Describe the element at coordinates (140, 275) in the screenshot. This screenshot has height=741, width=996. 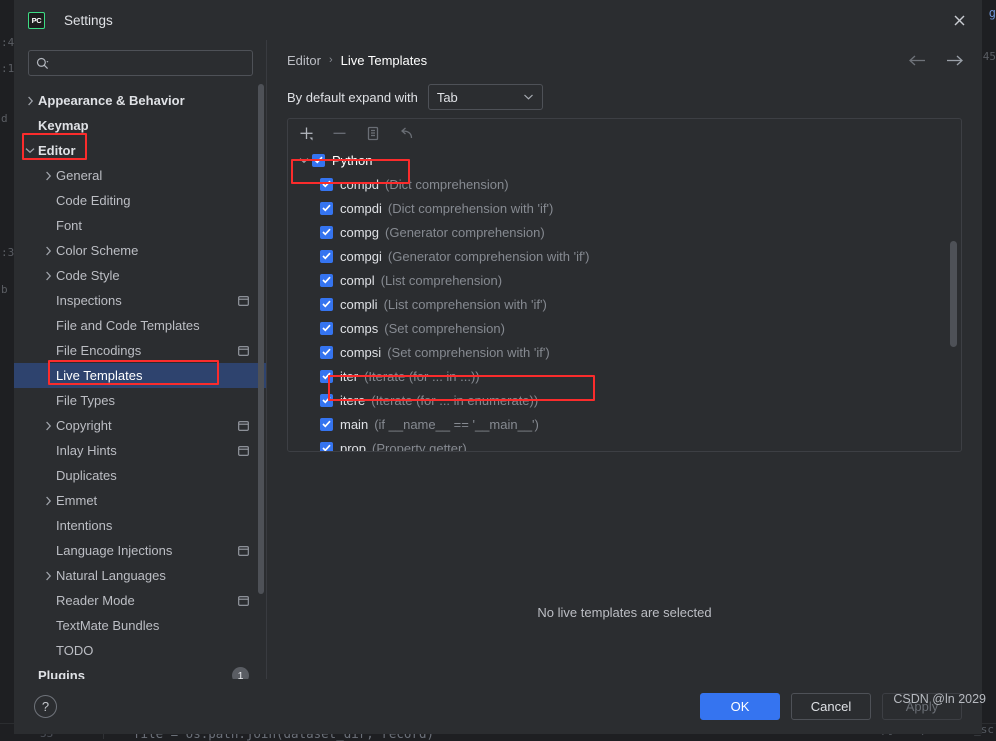
I see `sidebar-item-code-style: Code Style` at that location.